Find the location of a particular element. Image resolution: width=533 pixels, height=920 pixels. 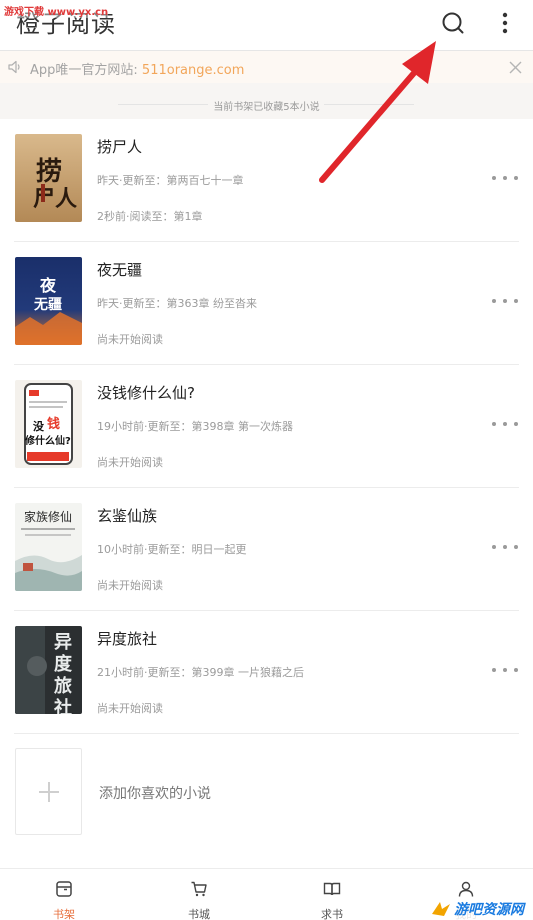

svg-text: 旅 is located at coordinates (63, 686).